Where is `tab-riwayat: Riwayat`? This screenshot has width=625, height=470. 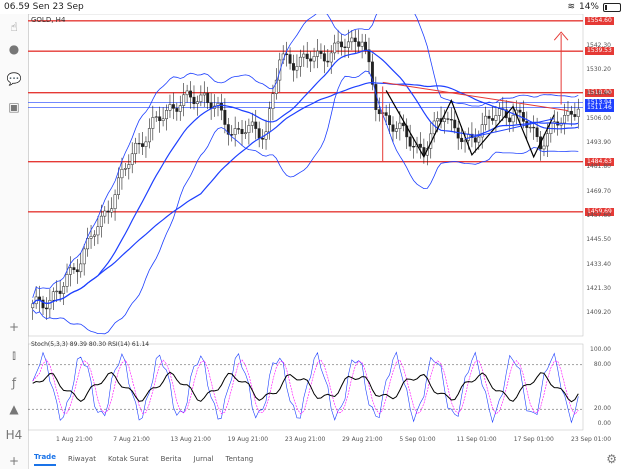 tab-riwayat: Riwayat is located at coordinates (82, 459).